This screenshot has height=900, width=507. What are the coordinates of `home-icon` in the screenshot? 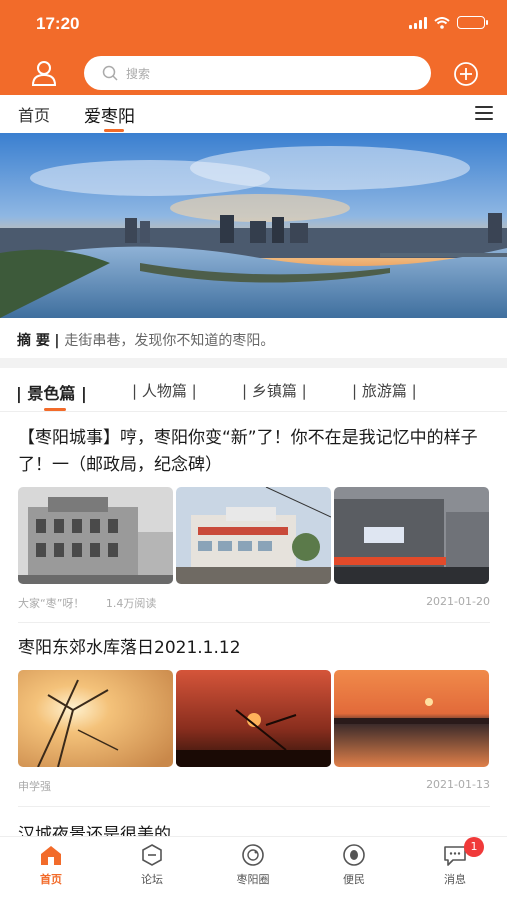 It's located at (51, 855).